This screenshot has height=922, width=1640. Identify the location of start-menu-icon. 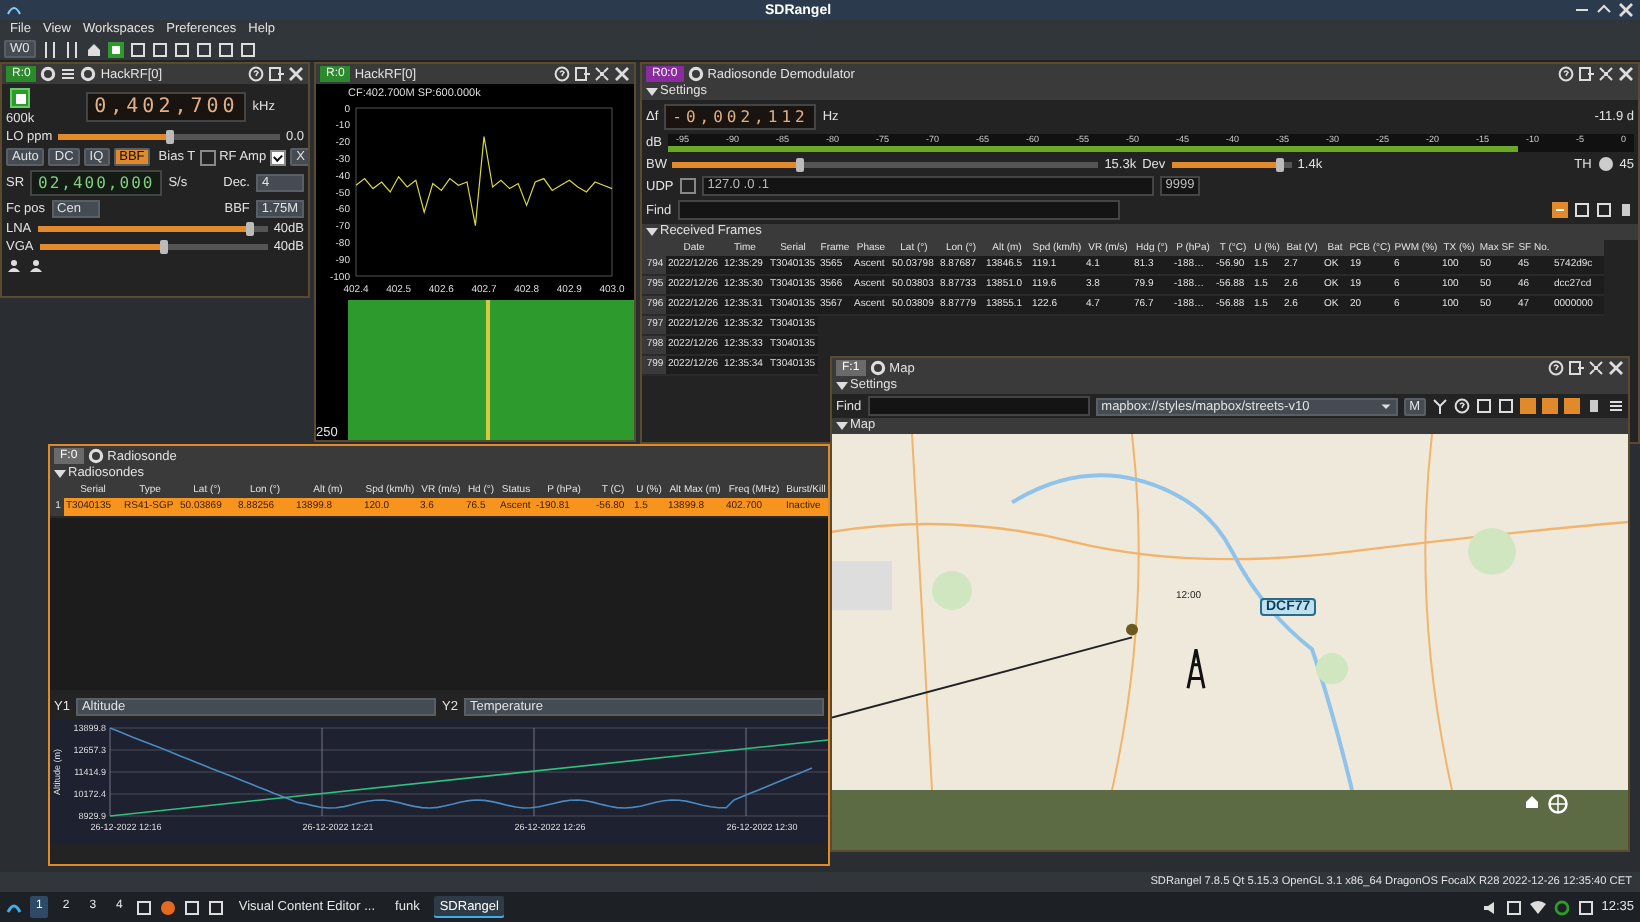
(14, 907).